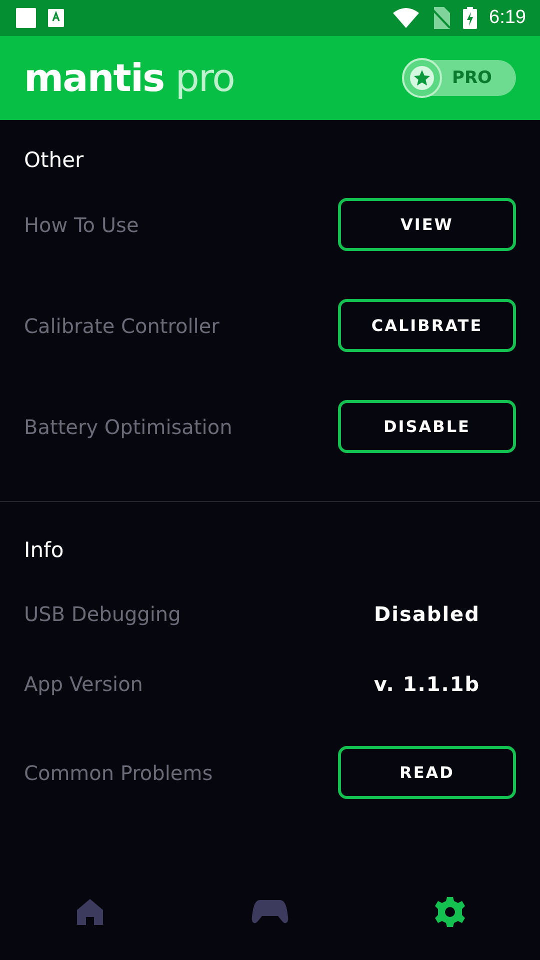  What do you see at coordinates (128, 426) in the screenshot?
I see `setting-label: Battery Optimisation` at bounding box center [128, 426].